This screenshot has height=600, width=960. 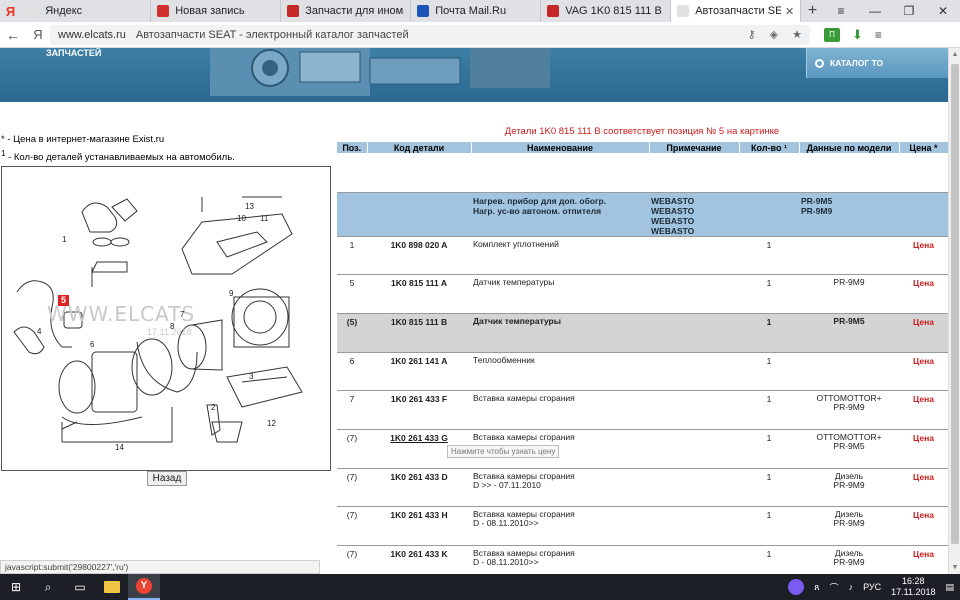 I want to click on protect-icon: ◈, so click(x=774, y=34).